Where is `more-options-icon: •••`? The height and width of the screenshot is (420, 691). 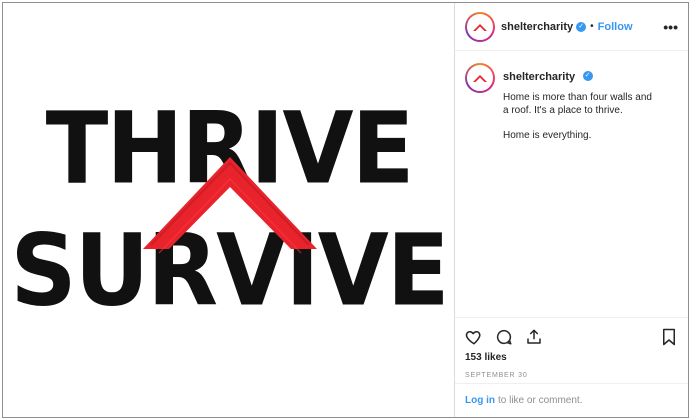 more-options-icon: ••• is located at coordinates (670, 27).